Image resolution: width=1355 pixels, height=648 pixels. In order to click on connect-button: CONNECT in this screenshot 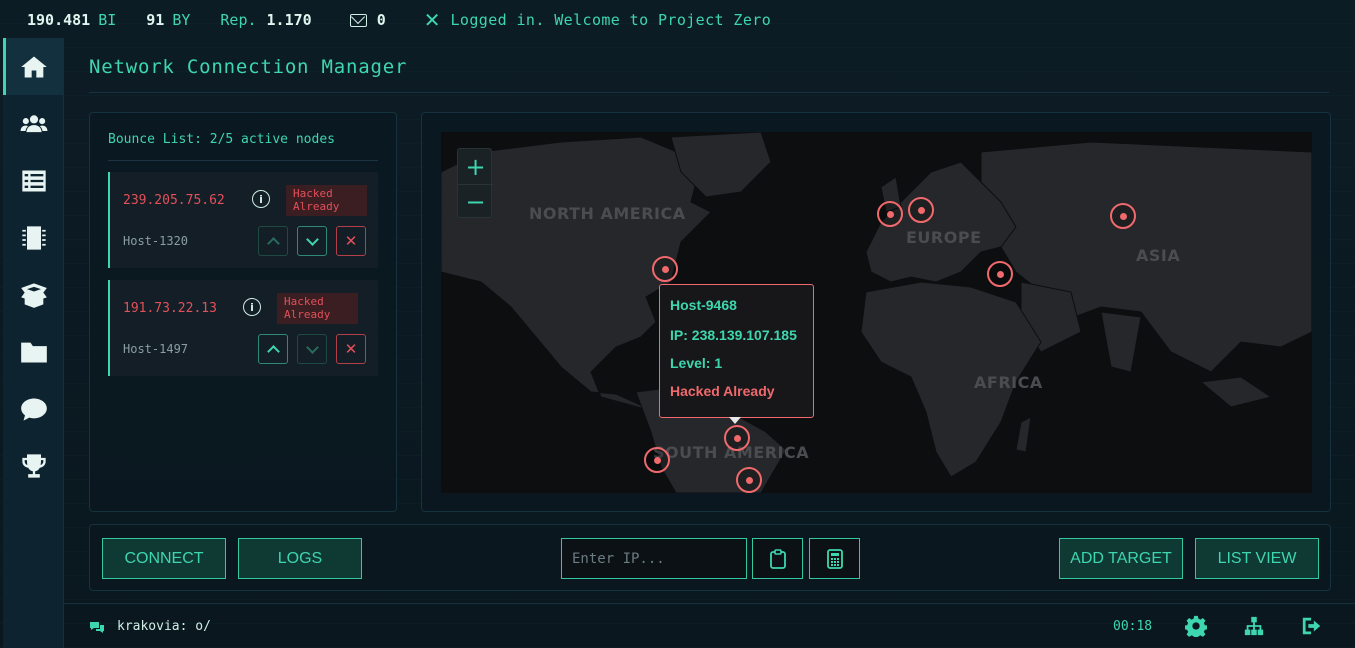, I will do `click(164, 558)`.